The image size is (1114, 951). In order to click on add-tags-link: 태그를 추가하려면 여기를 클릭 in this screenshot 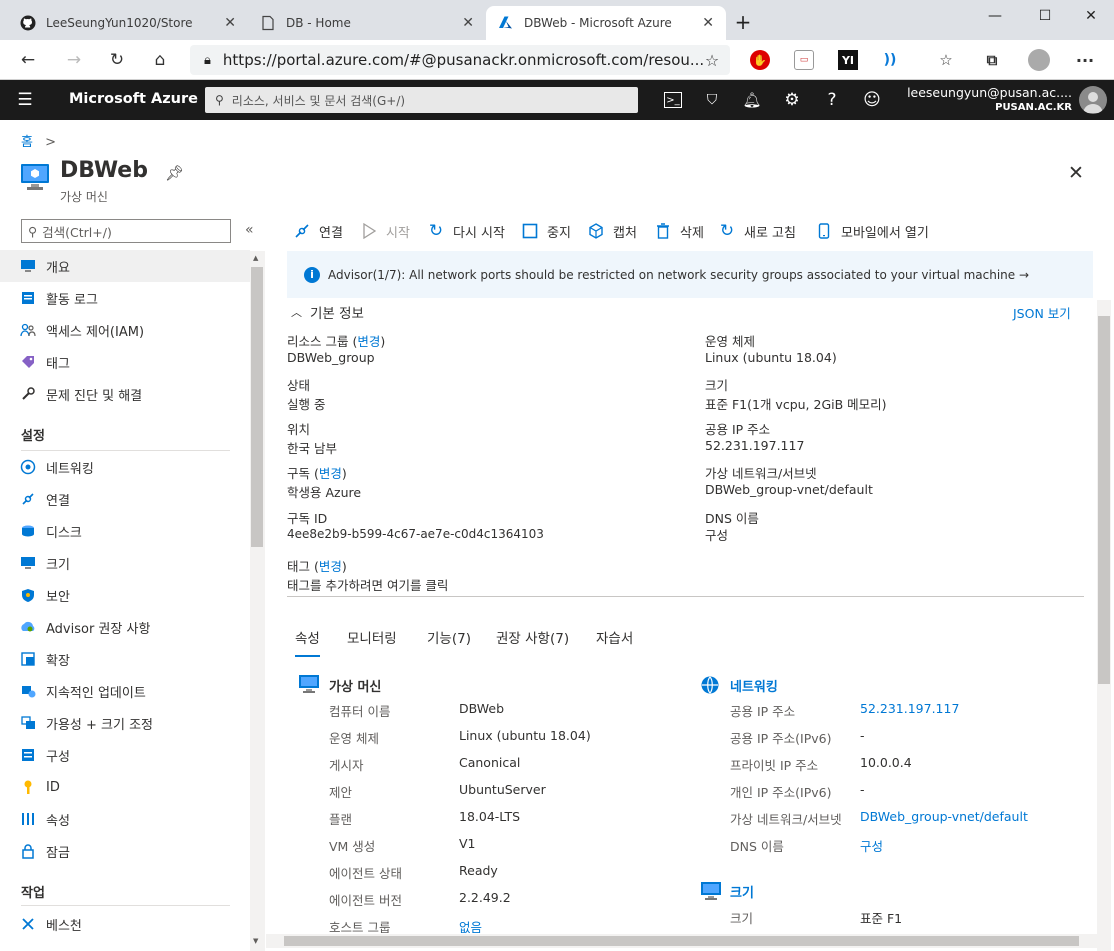, I will do `click(367, 584)`.